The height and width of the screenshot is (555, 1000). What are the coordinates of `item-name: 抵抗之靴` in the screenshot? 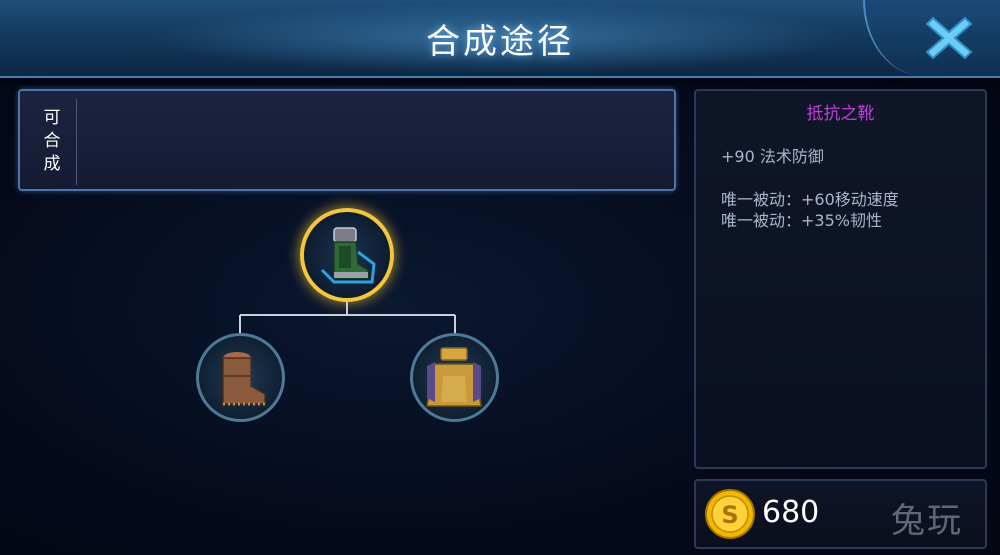 It's located at (840, 114).